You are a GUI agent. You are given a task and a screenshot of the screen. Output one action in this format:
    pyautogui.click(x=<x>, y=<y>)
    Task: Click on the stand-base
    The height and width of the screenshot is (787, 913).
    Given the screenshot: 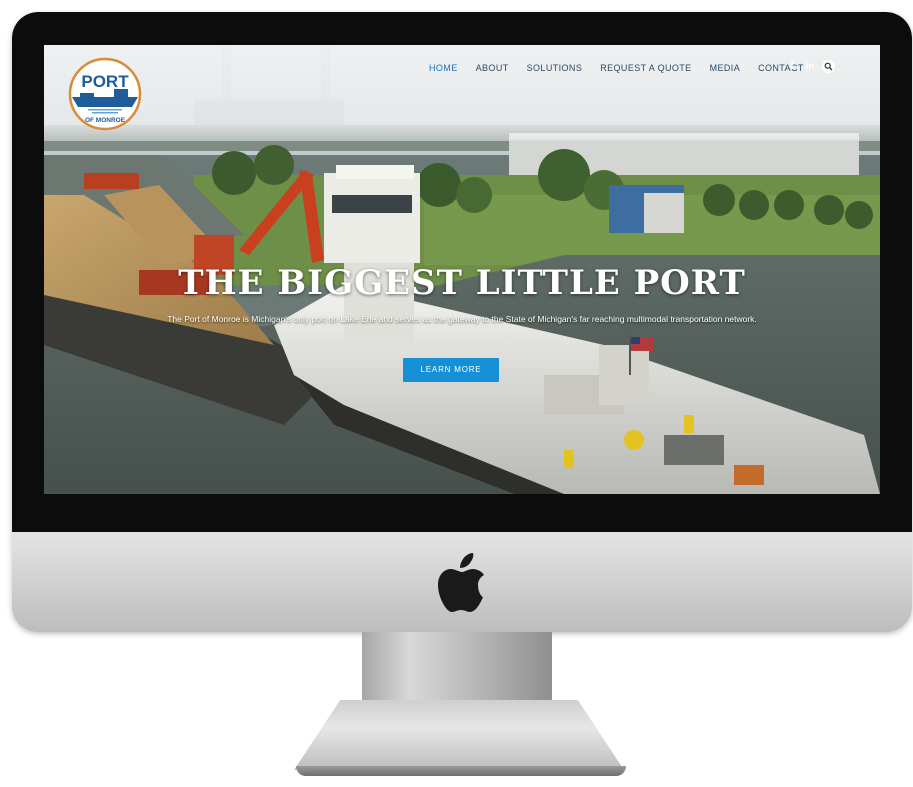 What is the action you would take?
    pyautogui.click(x=461, y=771)
    